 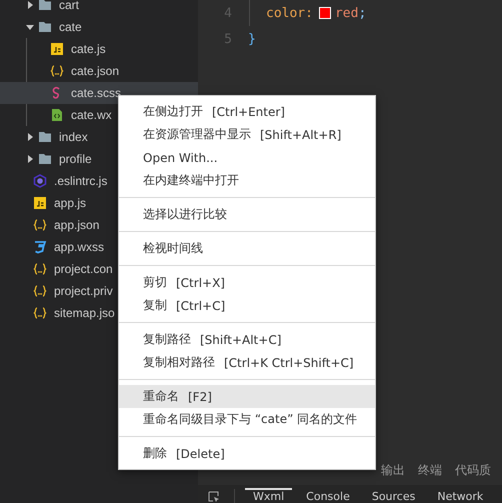 I want to click on color-swatch, so click(x=324, y=13).